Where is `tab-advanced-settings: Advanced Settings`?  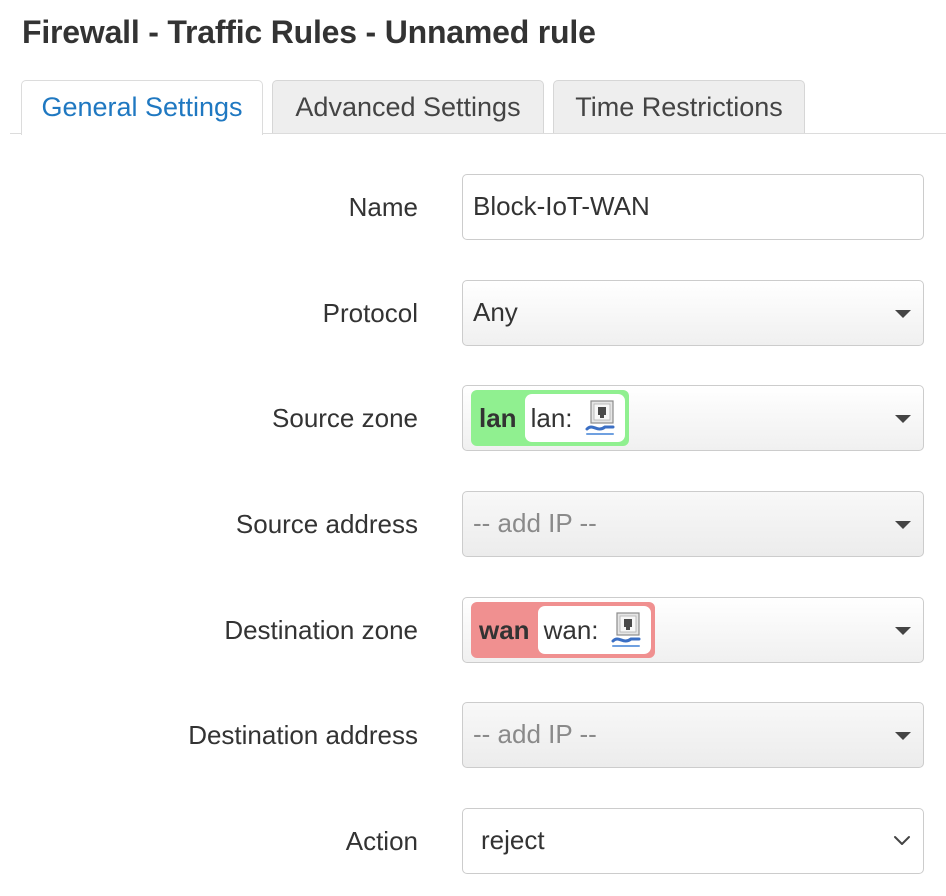 tab-advanced-settings: Advanced Settings is located at coordinates (408, 106).